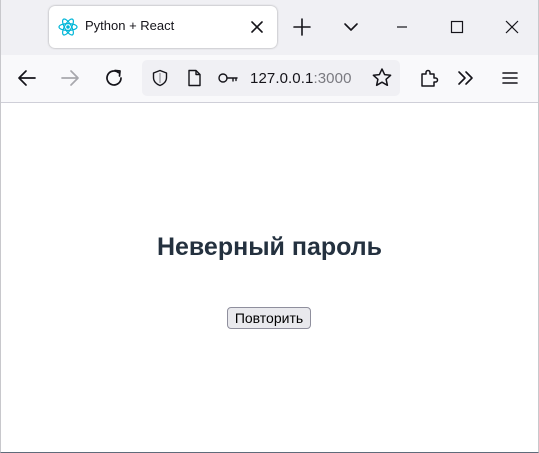  What do you see at coordinates (160, 78) in the screenshot?
I see `shield-icon` at bounding box center [160, 78].